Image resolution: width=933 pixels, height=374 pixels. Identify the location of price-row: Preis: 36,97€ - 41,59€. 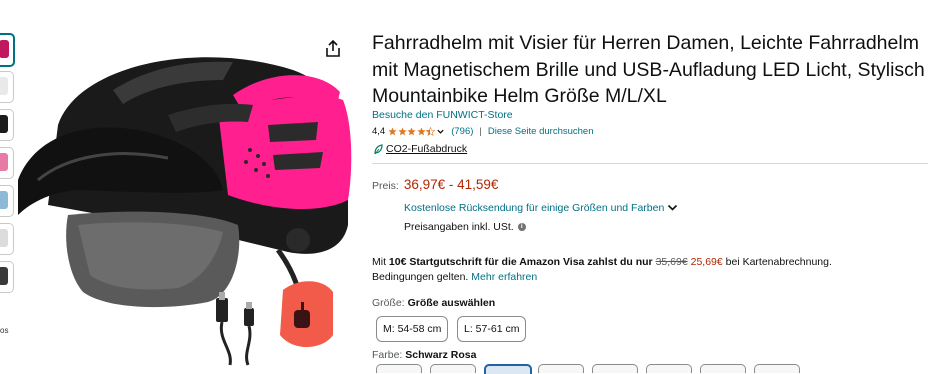
(435, 184).